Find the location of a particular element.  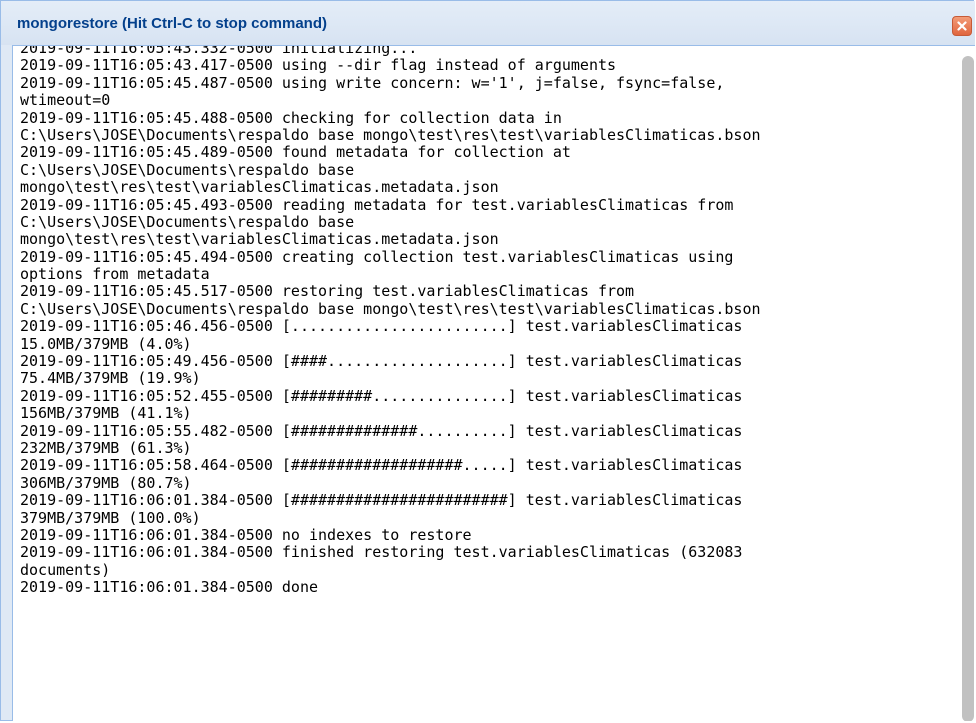

console-line: 2019-09-11T16:06:01.384-0500 done is located at coordinates (169, 587).